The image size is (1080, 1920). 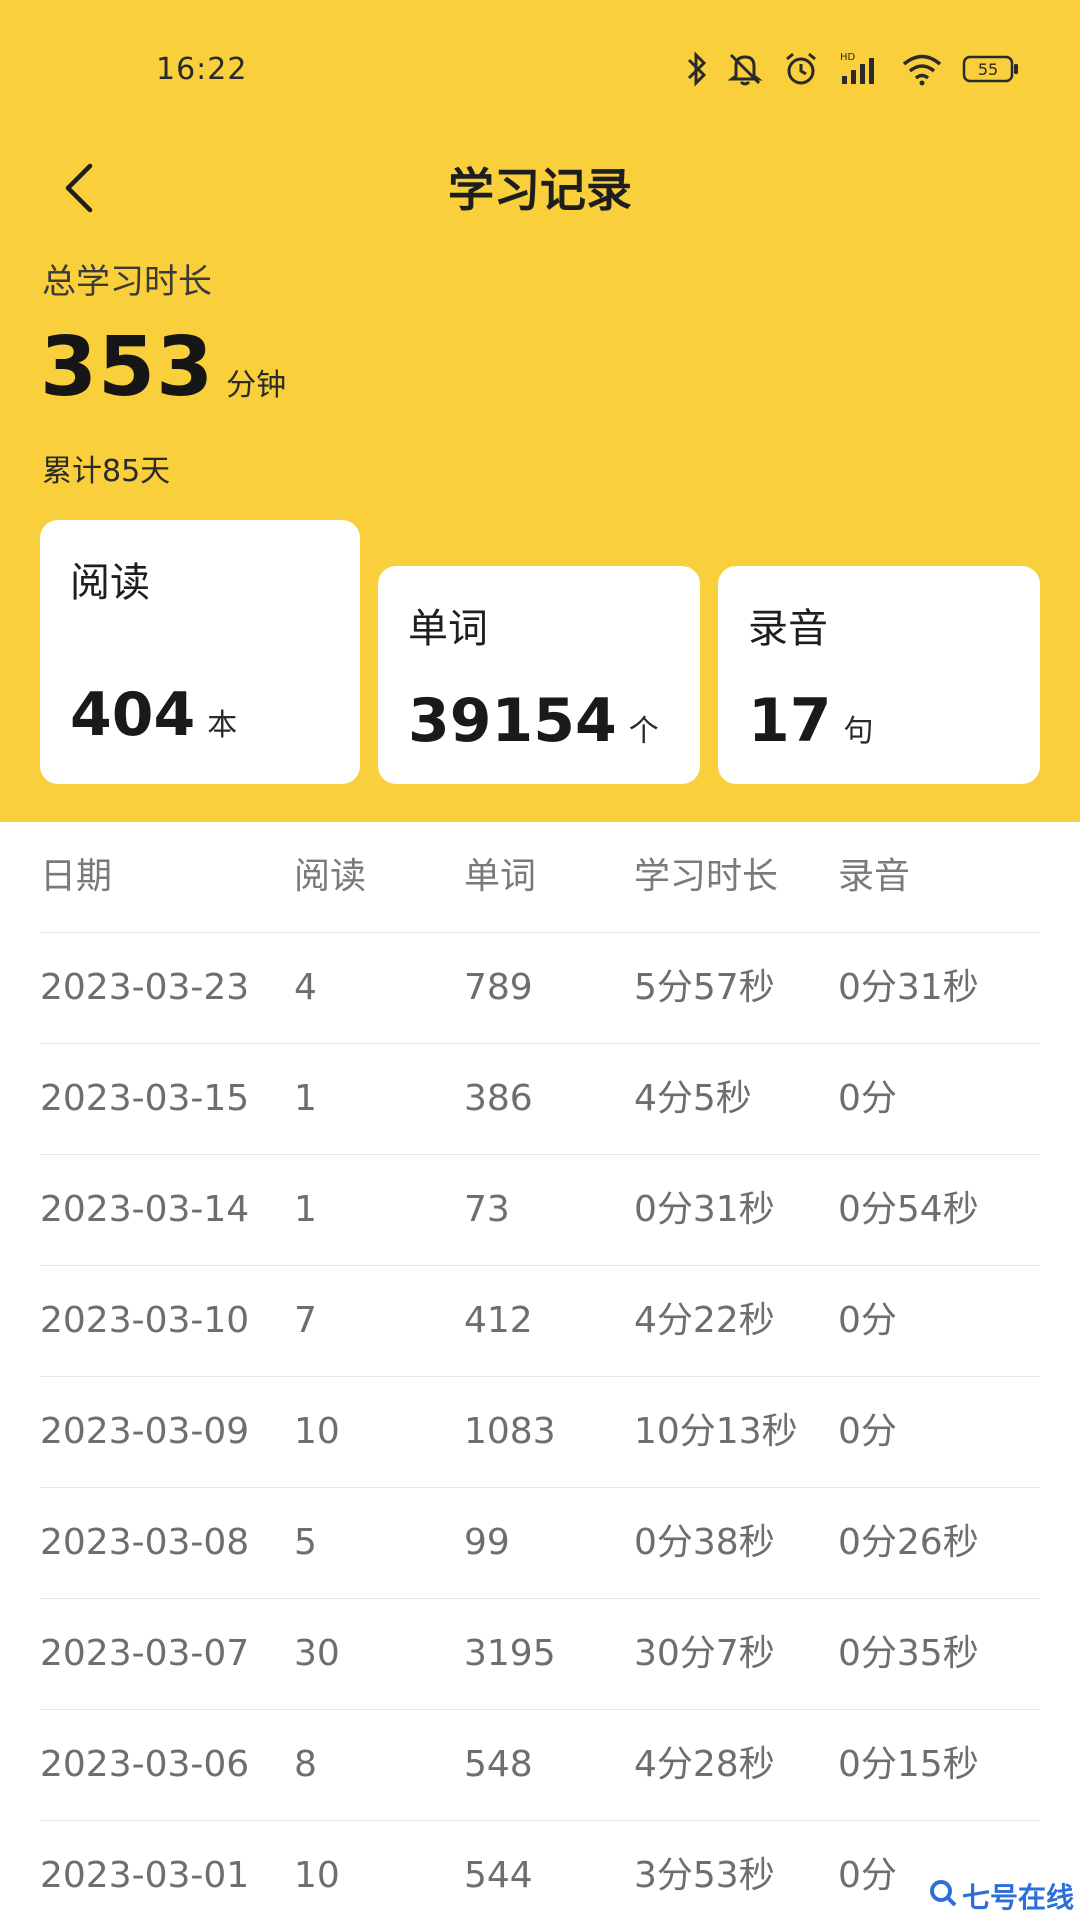 What do you see at coordinates (540, 1321) in the screenshot?
I see `table-row: 2023-03-10 7 412 4分22秒 0分` at bounding box center [540, 1321].